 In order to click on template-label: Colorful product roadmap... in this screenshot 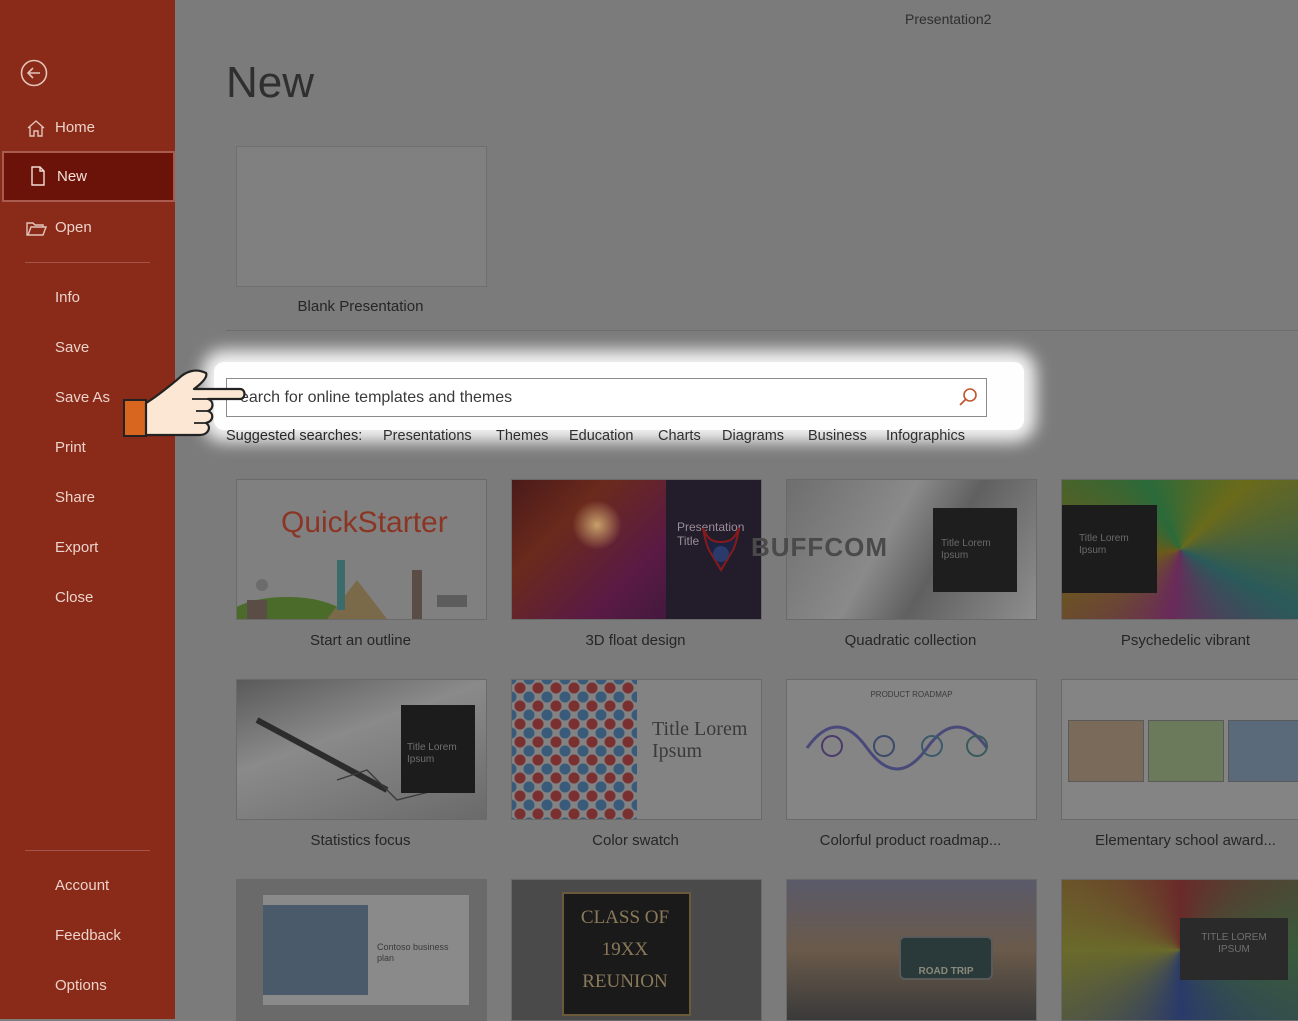, I will do `click(910, 840)`.